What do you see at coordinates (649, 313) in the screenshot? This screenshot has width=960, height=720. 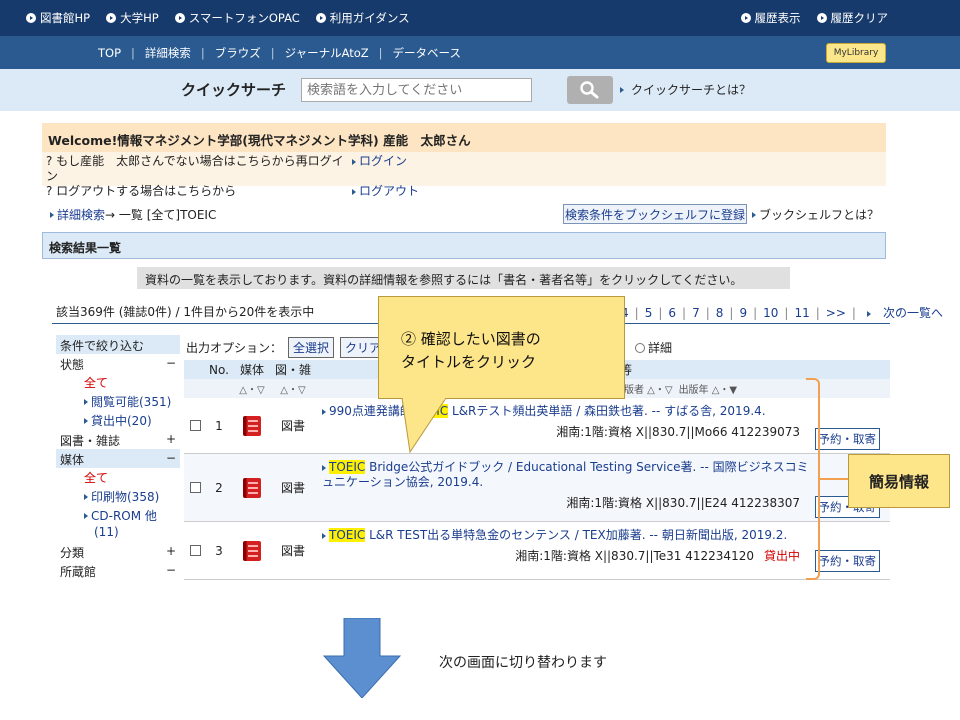 I see `page-link: 5` at bounding box center [649, 313].